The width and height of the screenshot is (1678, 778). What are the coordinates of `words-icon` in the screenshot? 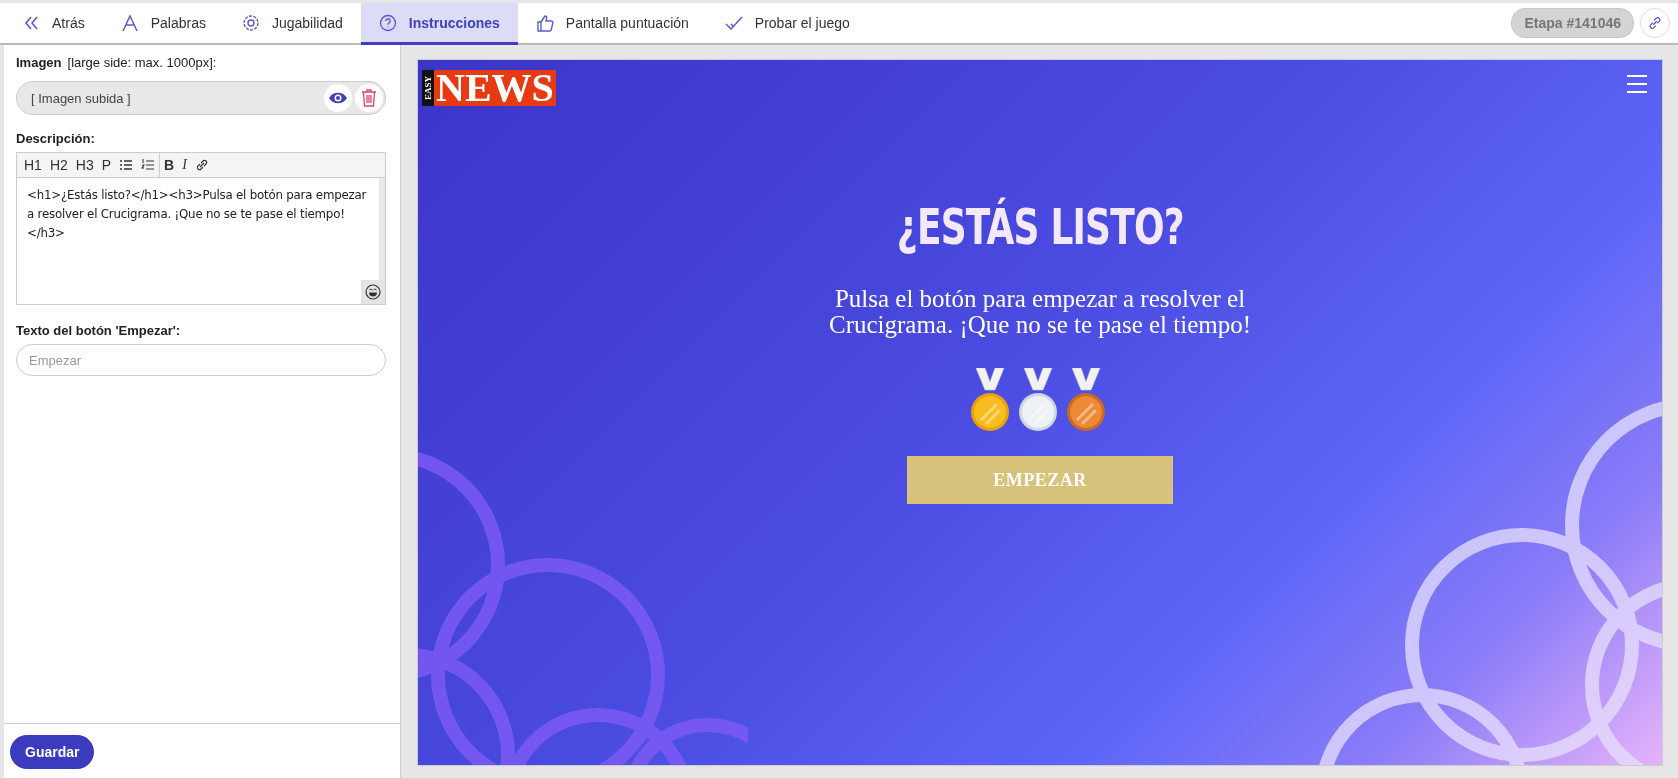 It's located at (129, 22).